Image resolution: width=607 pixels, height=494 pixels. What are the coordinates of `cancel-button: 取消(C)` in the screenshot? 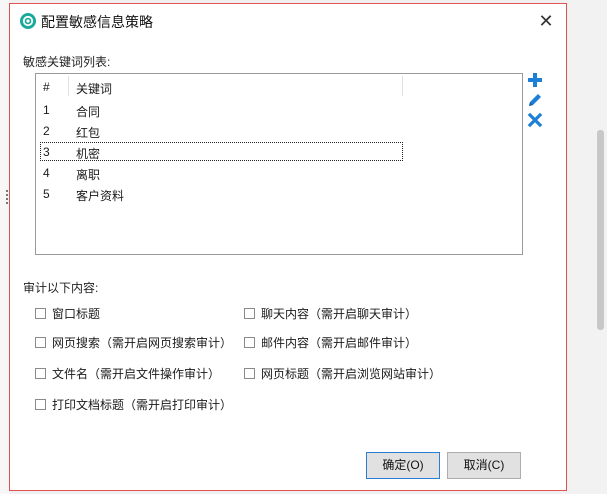 It's located at (484, 465).